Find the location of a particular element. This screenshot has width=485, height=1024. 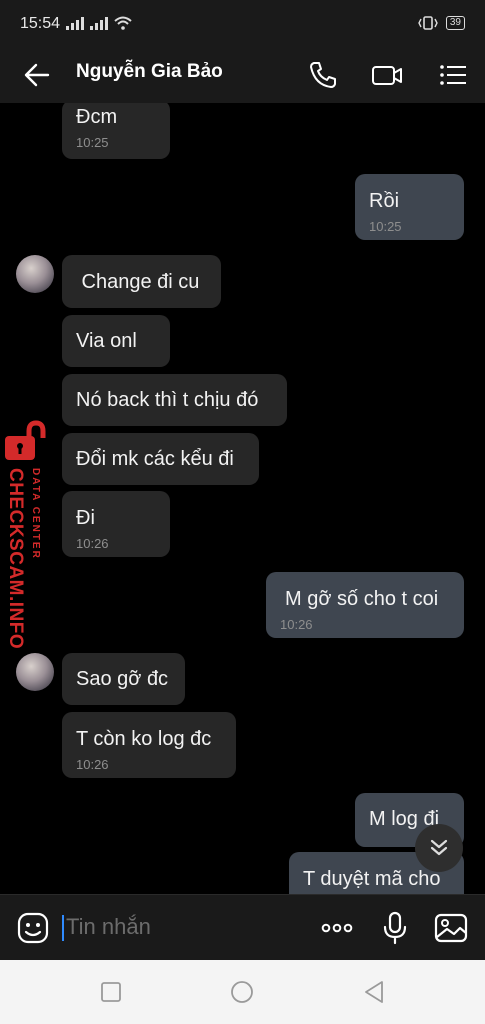

back-arrow-icon is located at coordinates (37, 75).